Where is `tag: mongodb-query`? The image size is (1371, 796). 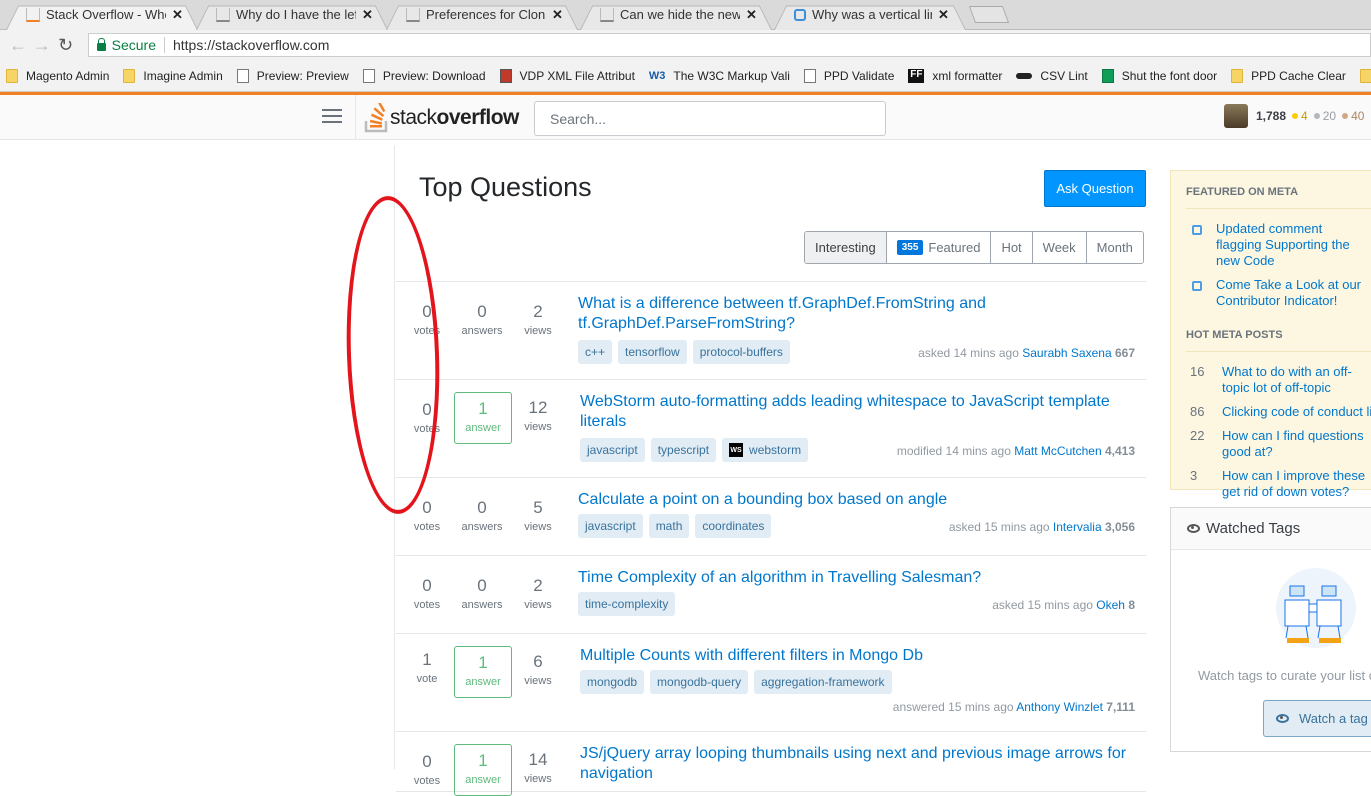 tag: mongodb-query is located at coordinates (699, 682).